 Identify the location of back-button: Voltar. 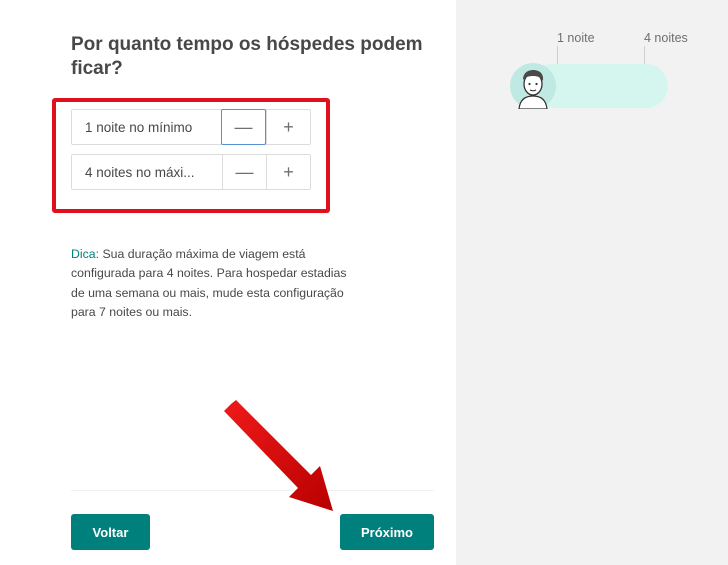
(110, 532).